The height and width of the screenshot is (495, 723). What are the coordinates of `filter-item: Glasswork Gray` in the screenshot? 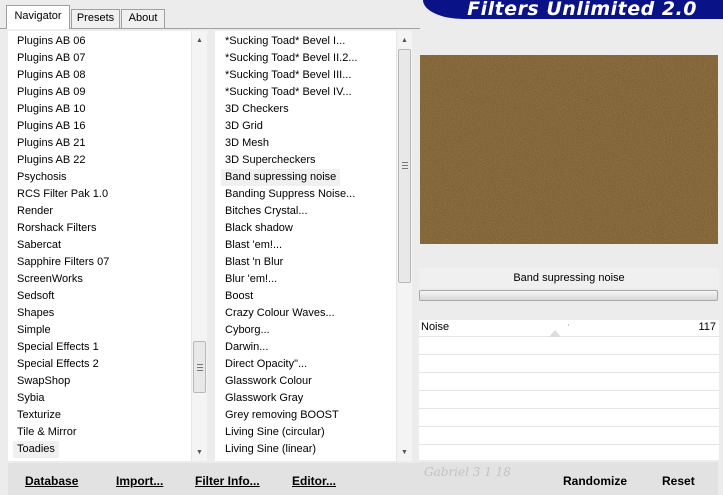 It's located at (264, 398).